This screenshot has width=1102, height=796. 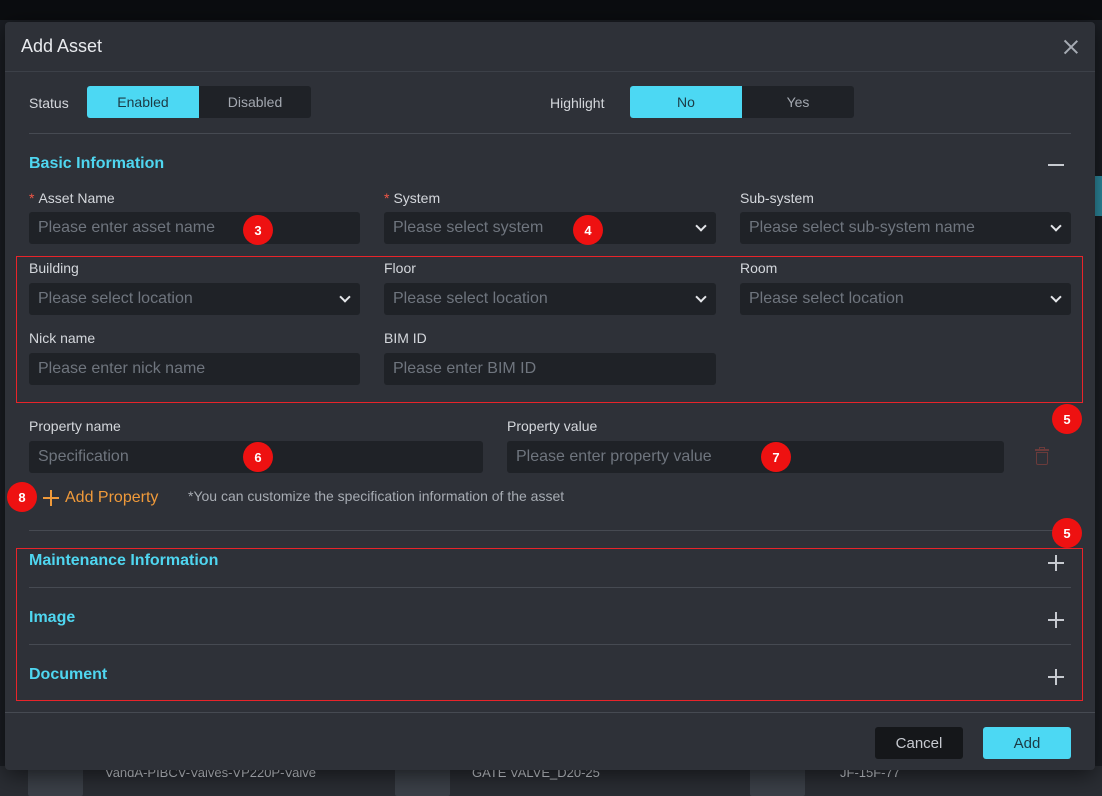 I want to click on asset-name-input: Please enter asset name, so click(x=194, y=228).